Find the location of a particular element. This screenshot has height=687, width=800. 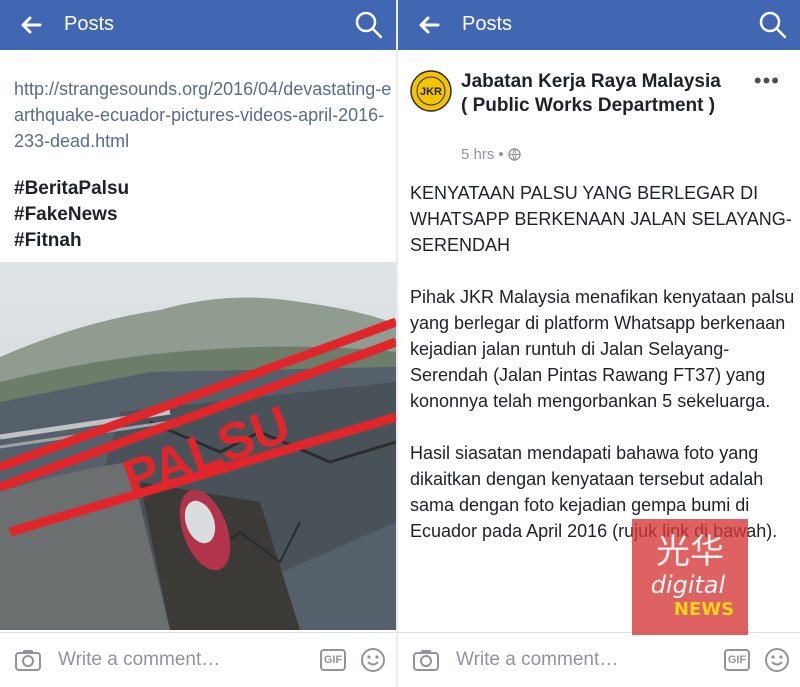

jkr-logo-text: JKR is located at coordinates (431, 92).